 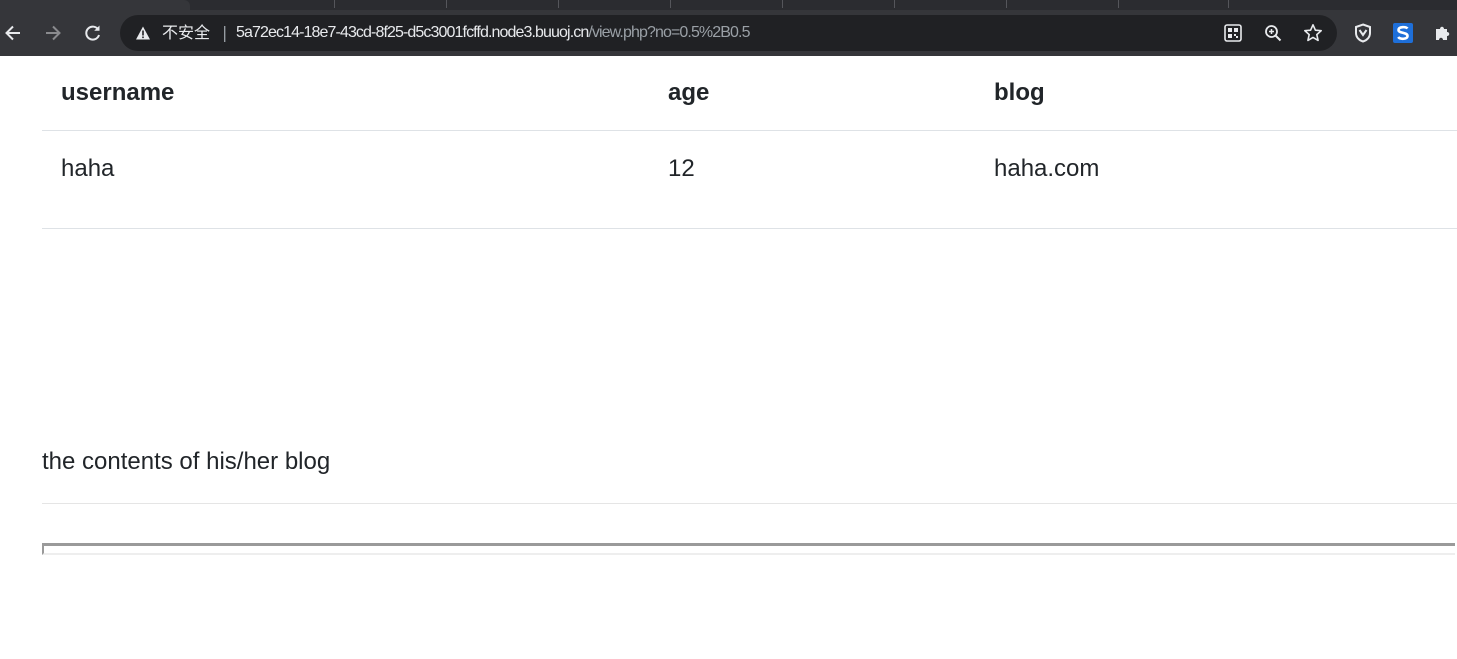 I want to click on blog-contents-heading: the contents of his/her blog, so click(x=186, y=461).